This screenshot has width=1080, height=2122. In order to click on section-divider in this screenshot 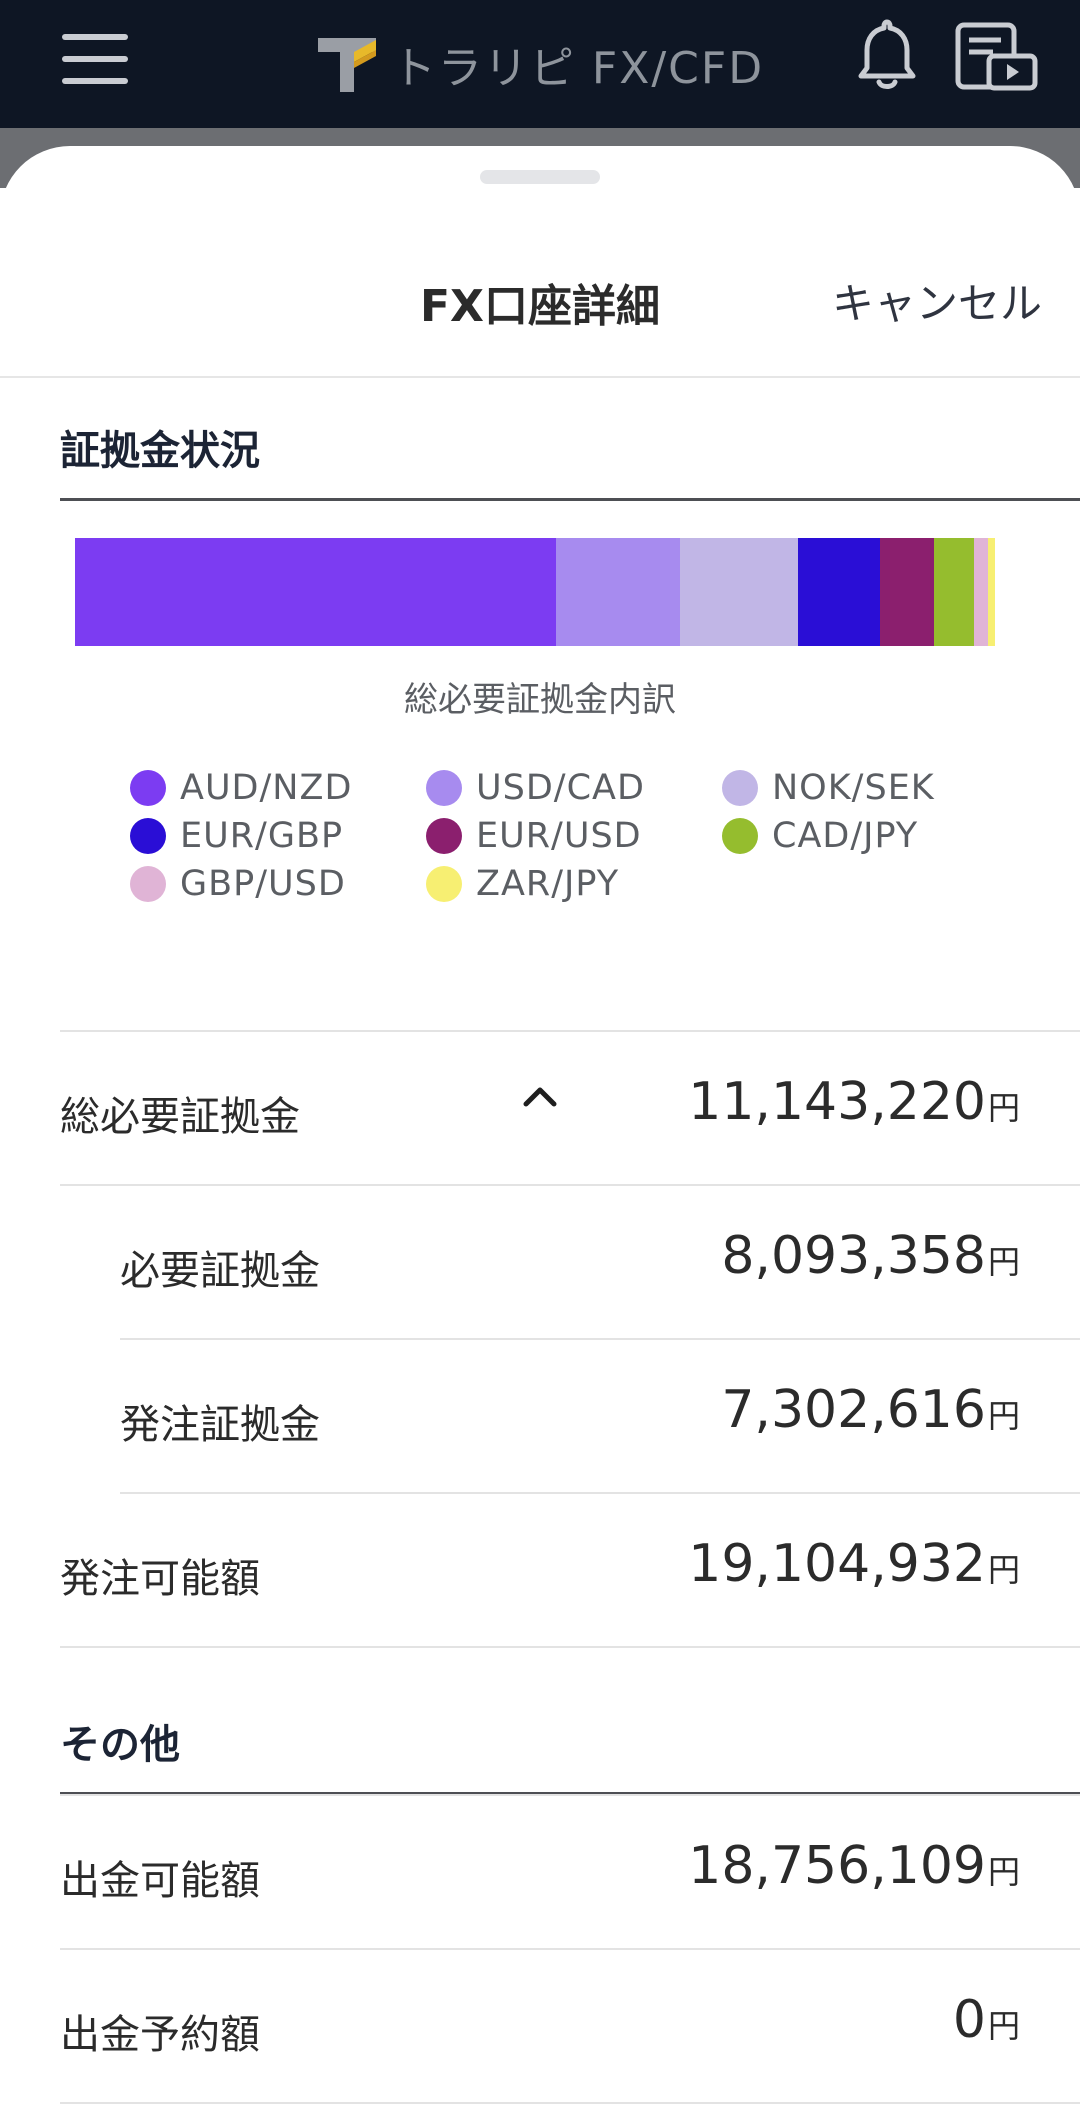, I will do `click(570, 499)`.